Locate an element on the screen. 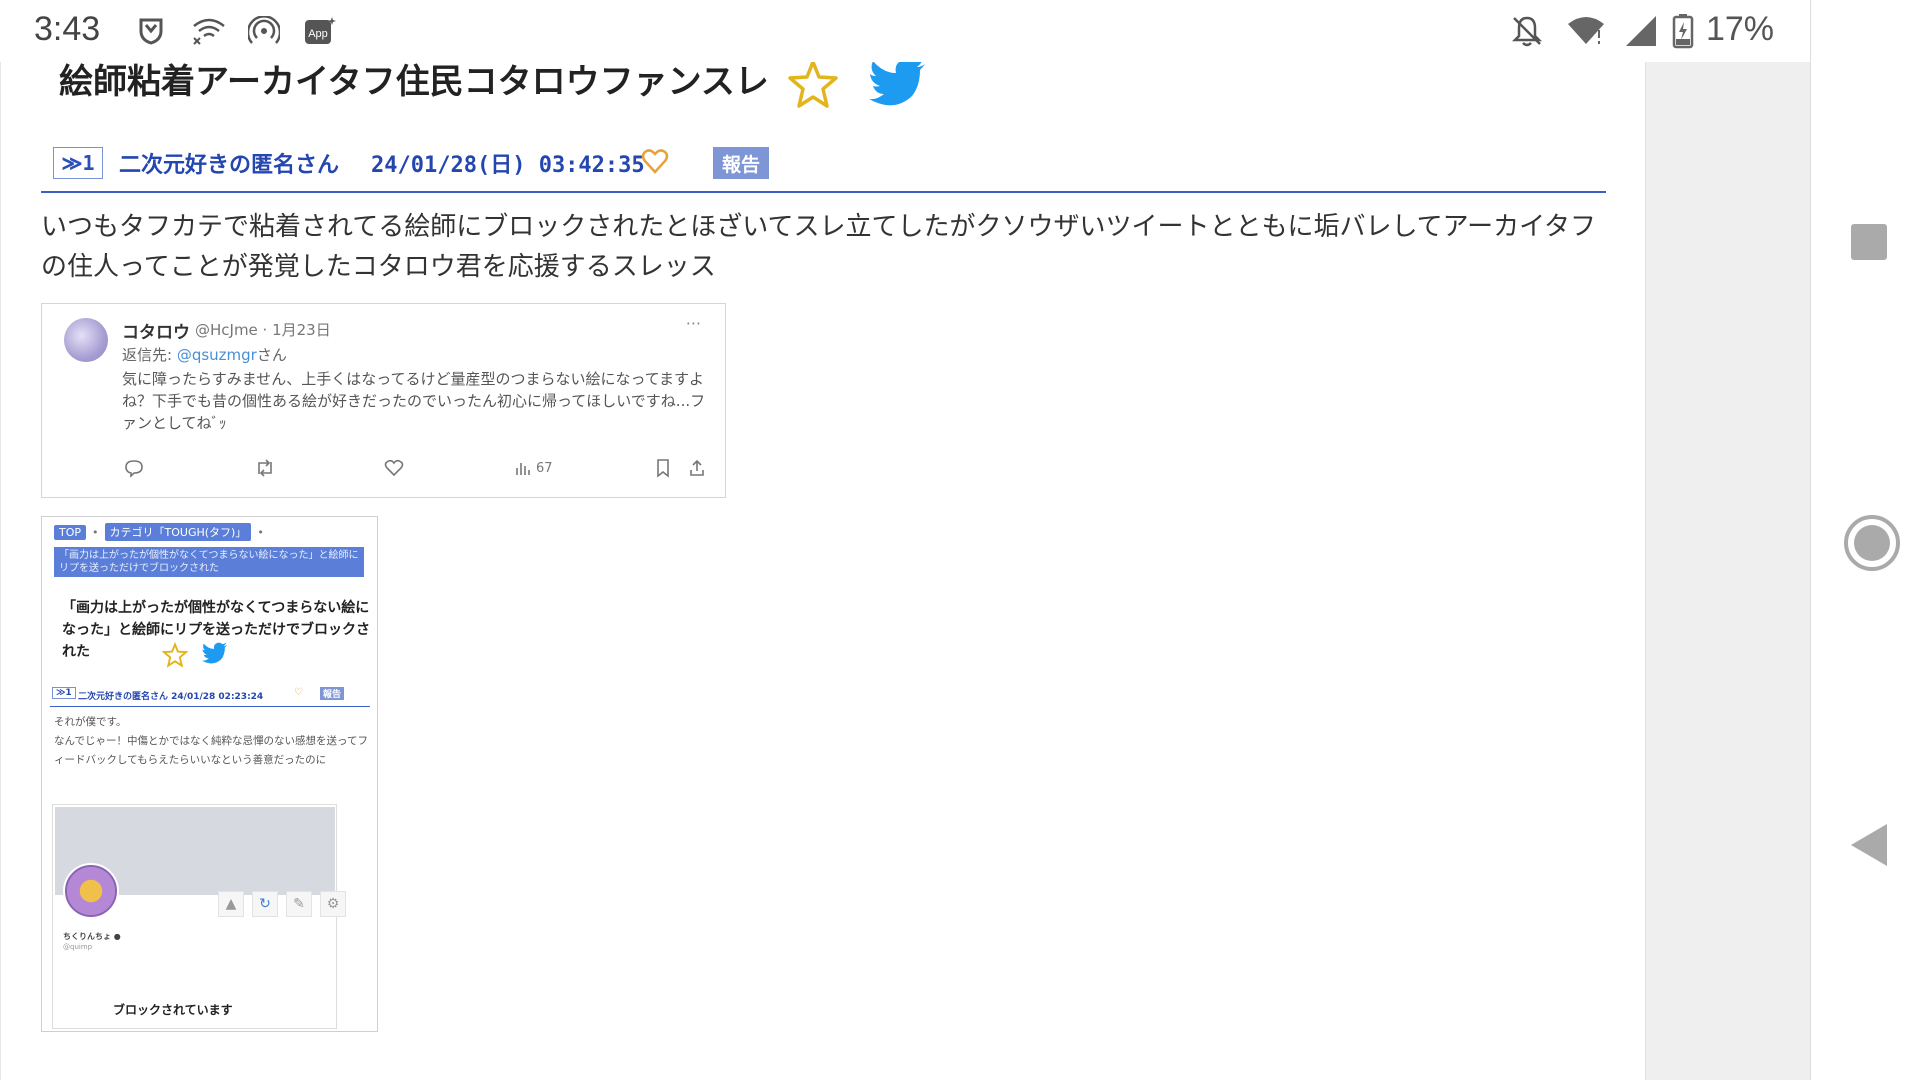  embedded-profile: ▲ ↻ ✎ ⚙ ちくりんちょ ● @quimp ブロックされています is located at coordinates (199, 916).